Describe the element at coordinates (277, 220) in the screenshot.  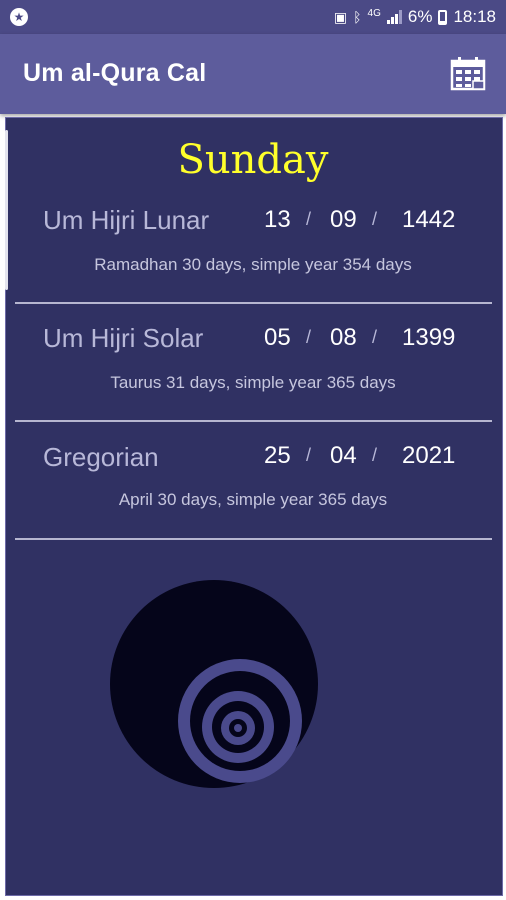
I see `hijri-lunar-day: 13` at that location.